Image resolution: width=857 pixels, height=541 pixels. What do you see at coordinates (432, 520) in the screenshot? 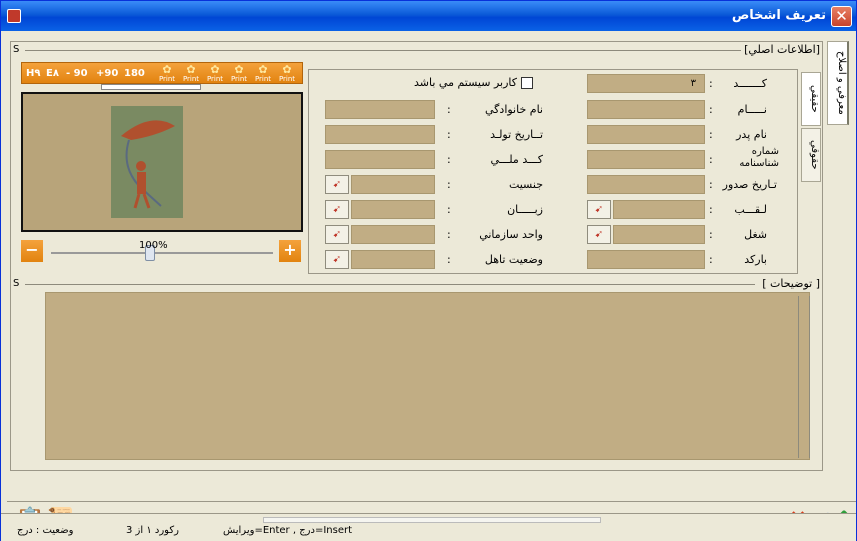
I see `status-splitter` at bounding box center [432, 520].